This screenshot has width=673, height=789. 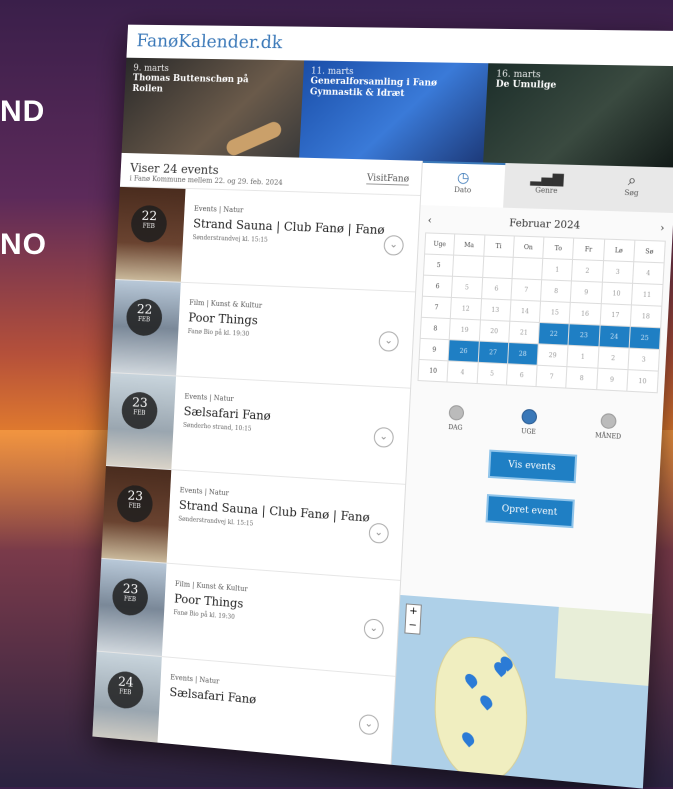 What do you see at coordinates (439, 265) in the screenshot?
I see `week-number: 5` at bounding box center [439, 265].